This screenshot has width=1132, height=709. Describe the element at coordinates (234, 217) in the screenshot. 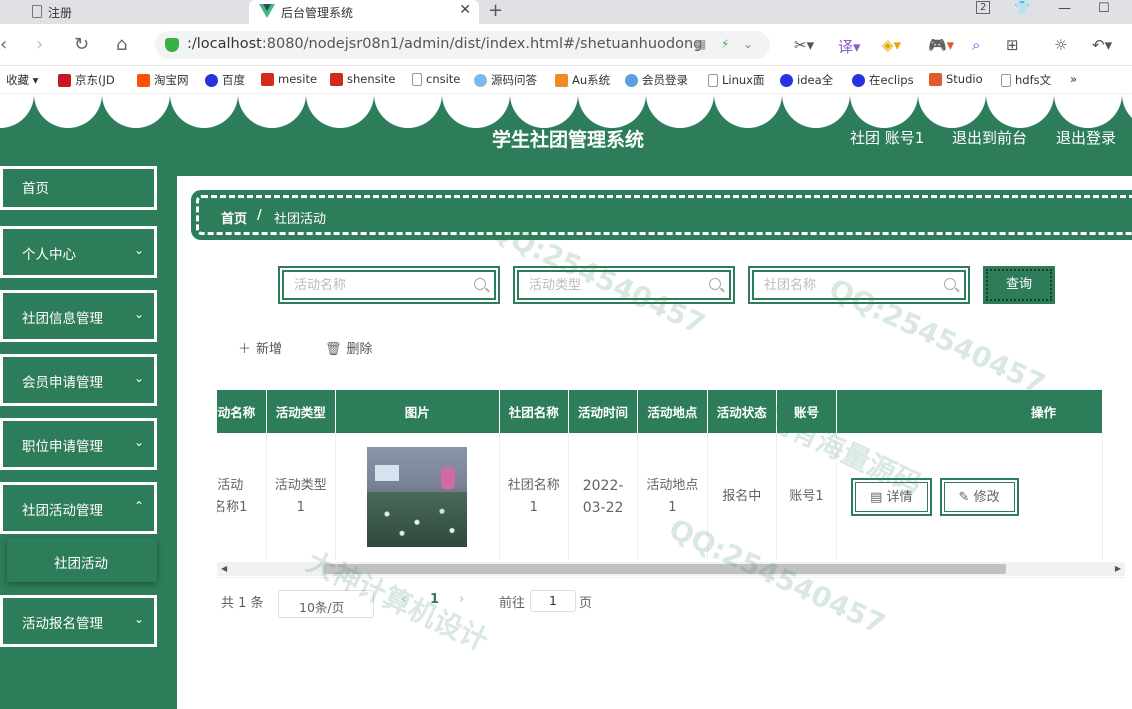

I see `breadcrumb-home: 首页` at that location.